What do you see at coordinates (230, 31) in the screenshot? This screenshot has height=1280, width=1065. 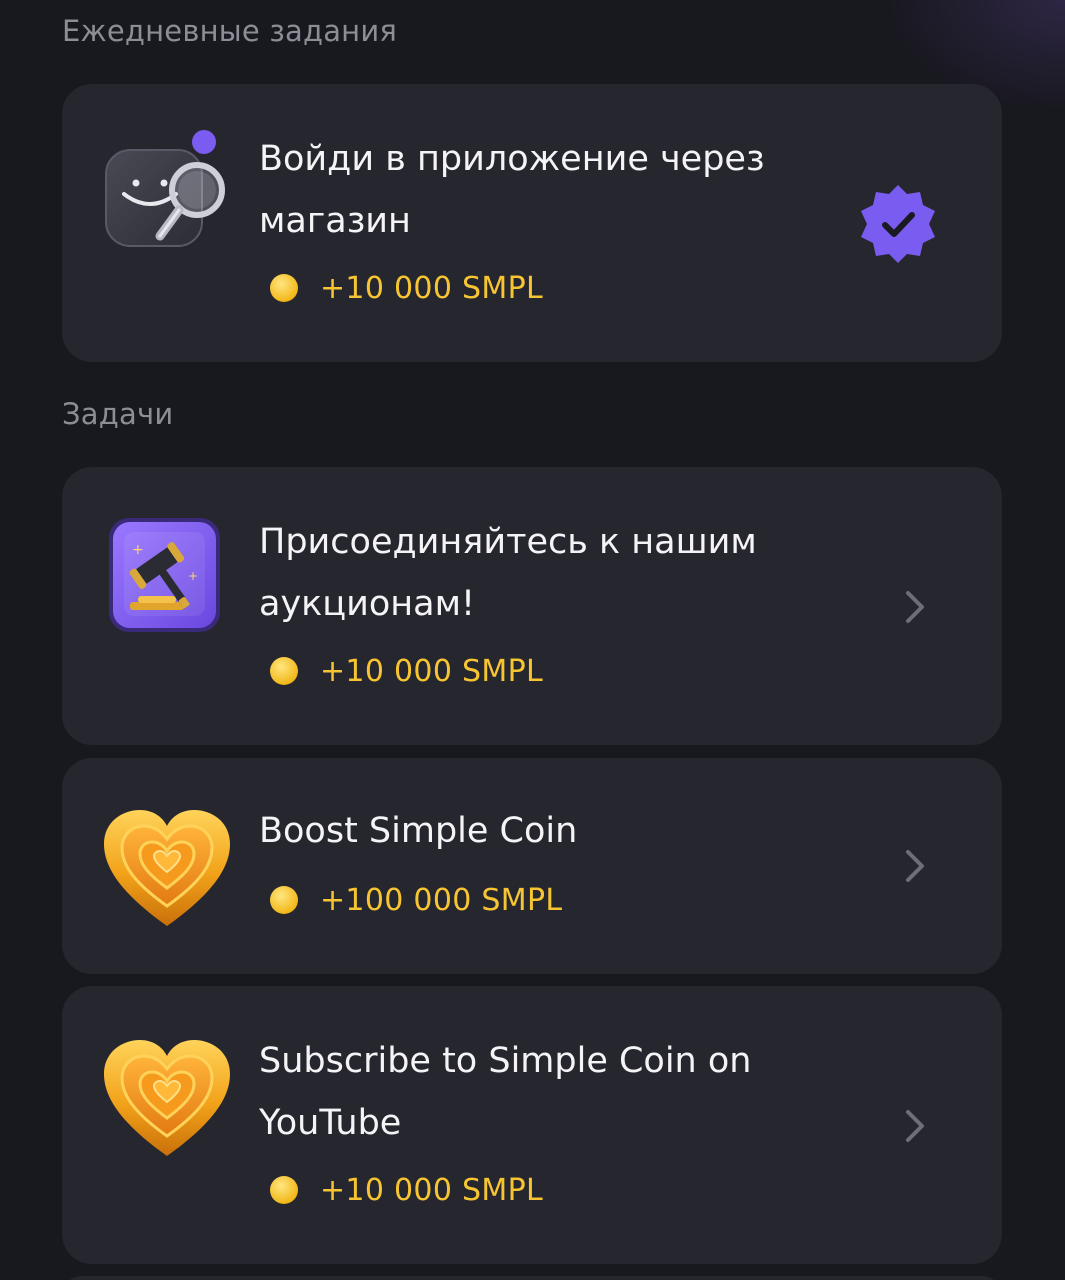 I see `section-title-daily: Ежедневные задания` at bounding box center [230, 31].